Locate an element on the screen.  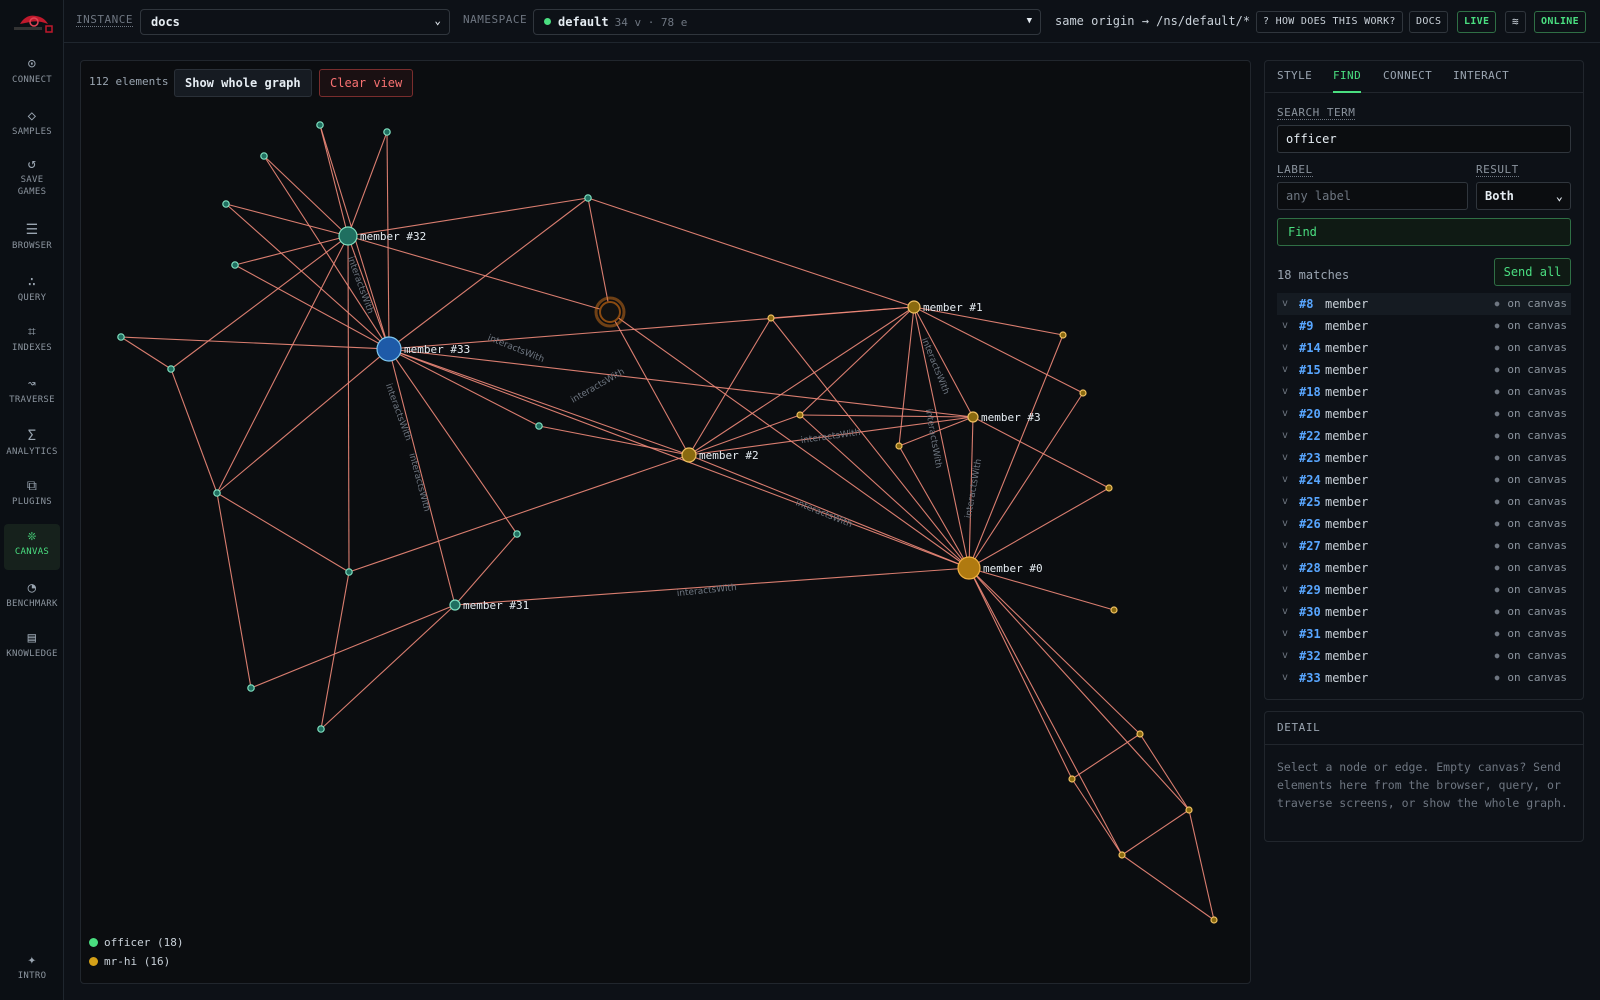
result-id: #14 is located at coordinates (1310, 348).